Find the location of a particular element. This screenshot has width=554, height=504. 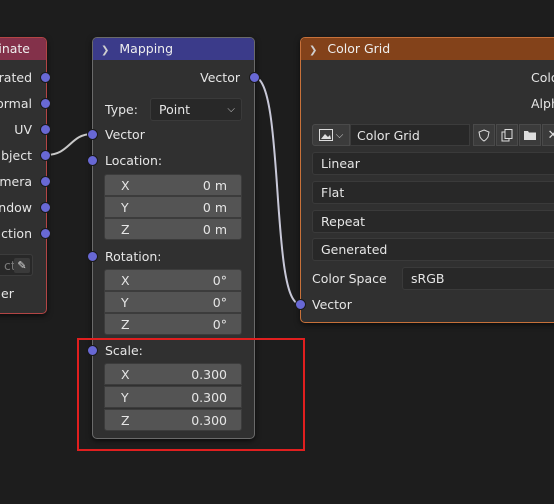

duplicate-icon is located at coordinates (507, 134).